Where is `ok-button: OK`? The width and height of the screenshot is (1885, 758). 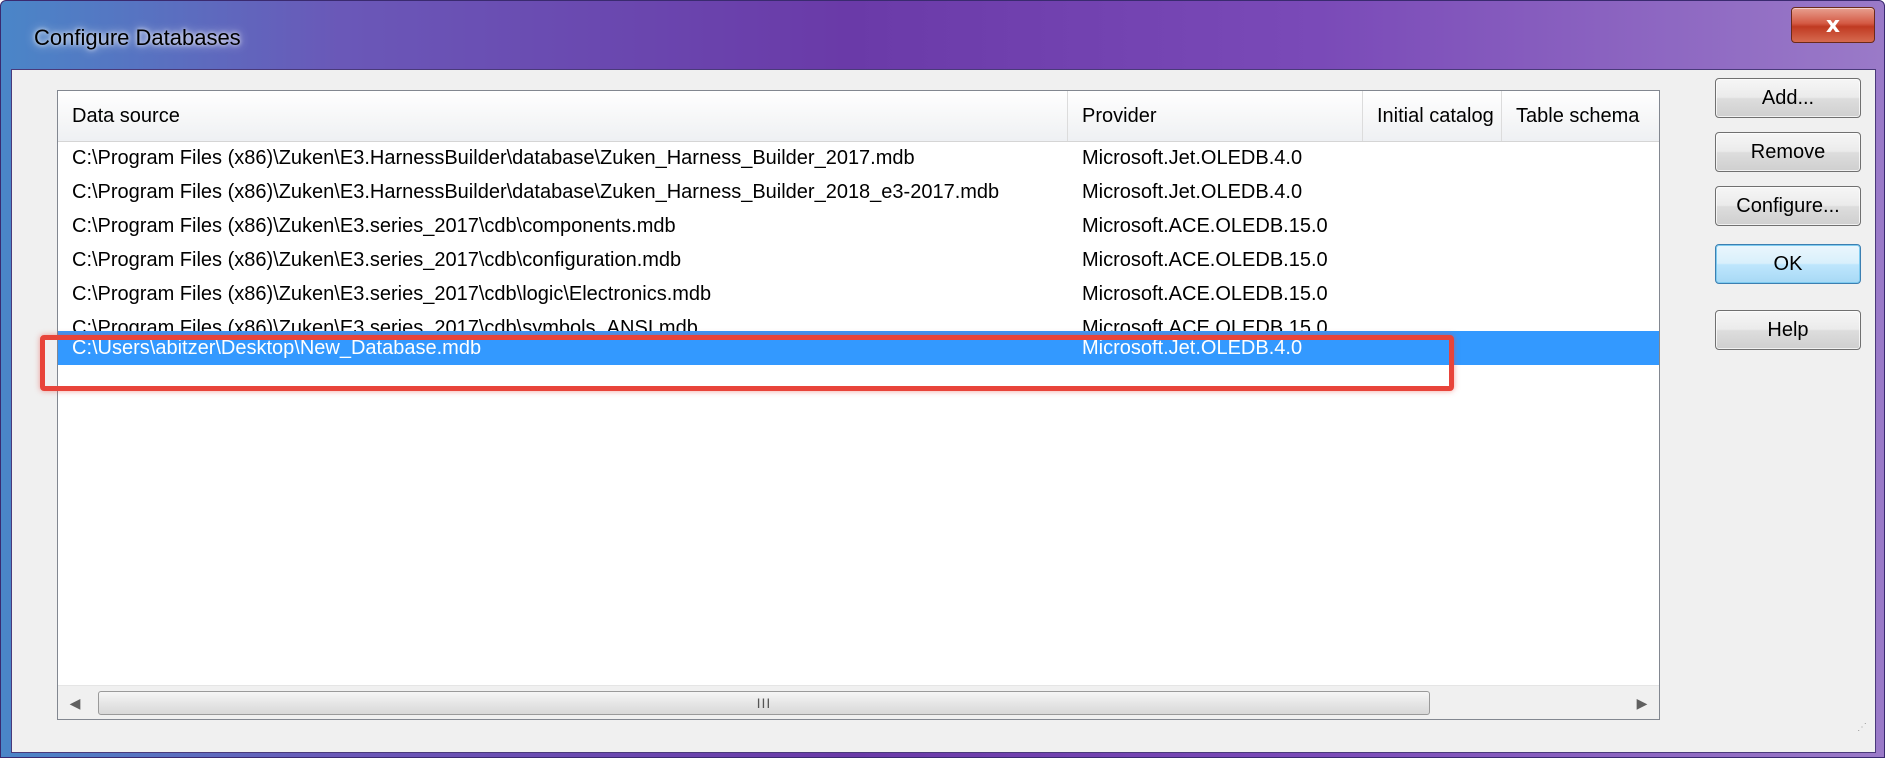 ok-button: OK is located at coordinates (1788, 264).